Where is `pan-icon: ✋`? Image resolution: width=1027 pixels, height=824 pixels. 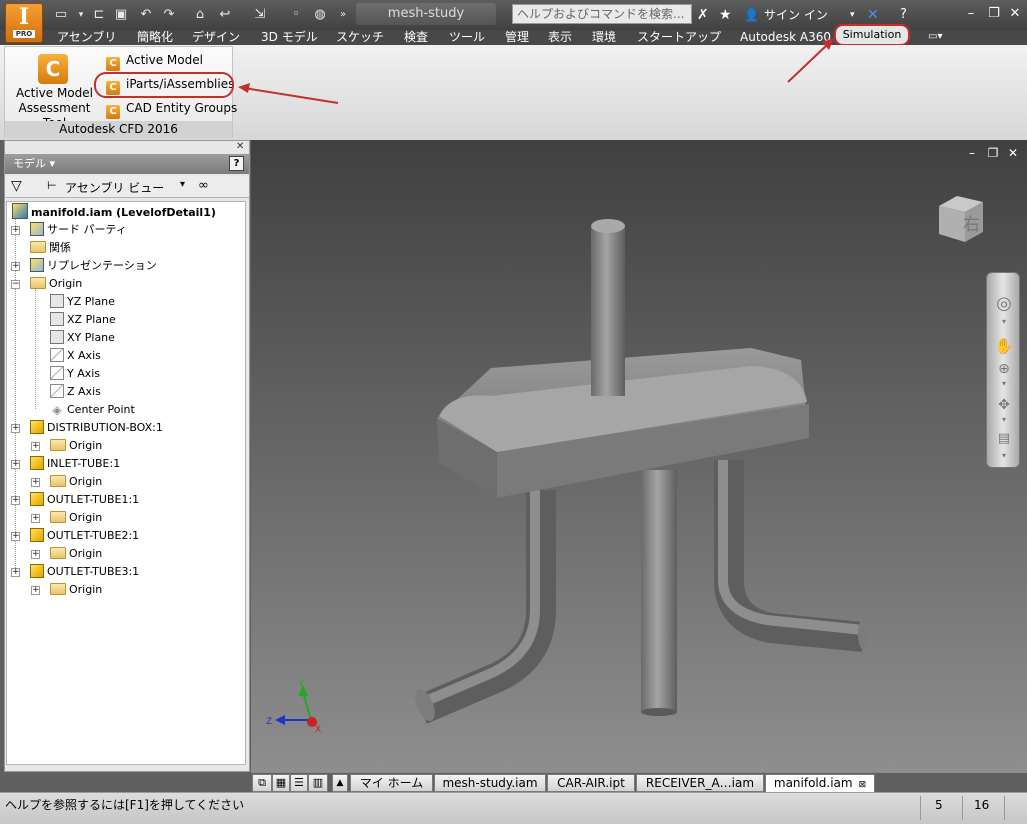
pan-icon: ✋ is located at coordinates (1004, 346).